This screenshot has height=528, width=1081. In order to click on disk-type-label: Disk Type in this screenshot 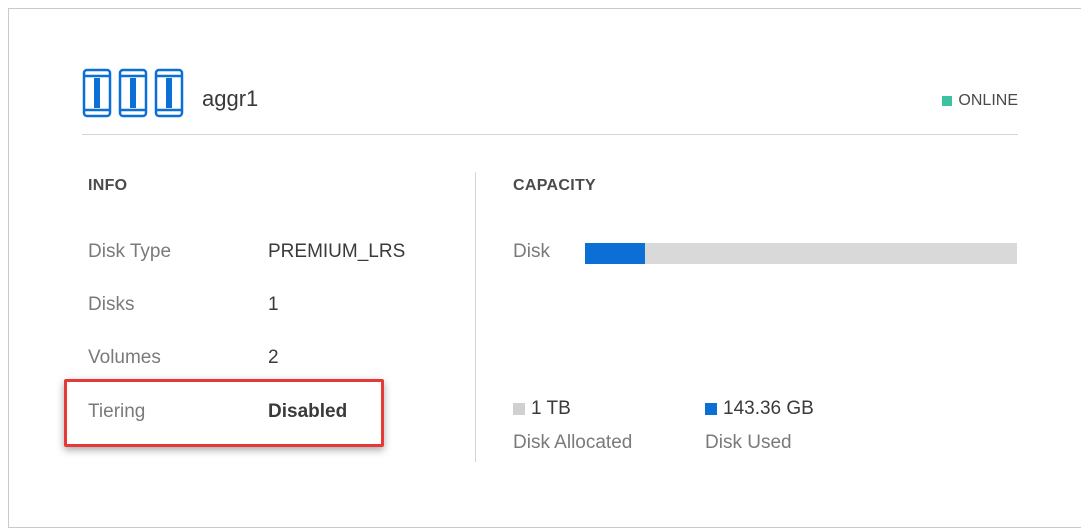, I will do `click(130, 251)`.